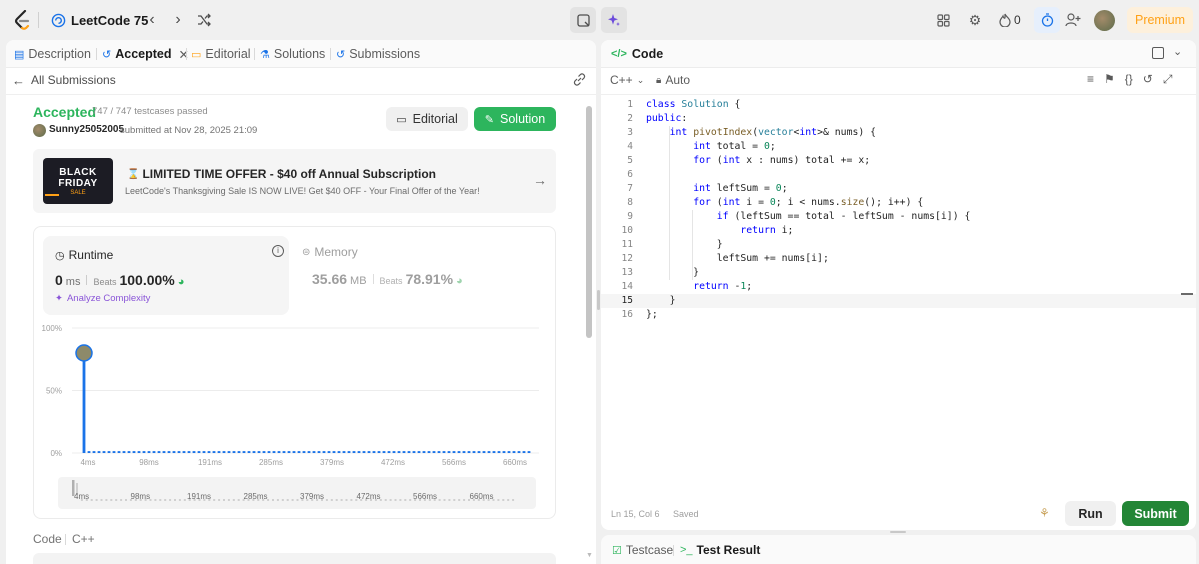 The image size is (1199, 564). Describe the element at coordinates (637, 54) in the screenshot. I see `tab-code: </> Code` at that location.